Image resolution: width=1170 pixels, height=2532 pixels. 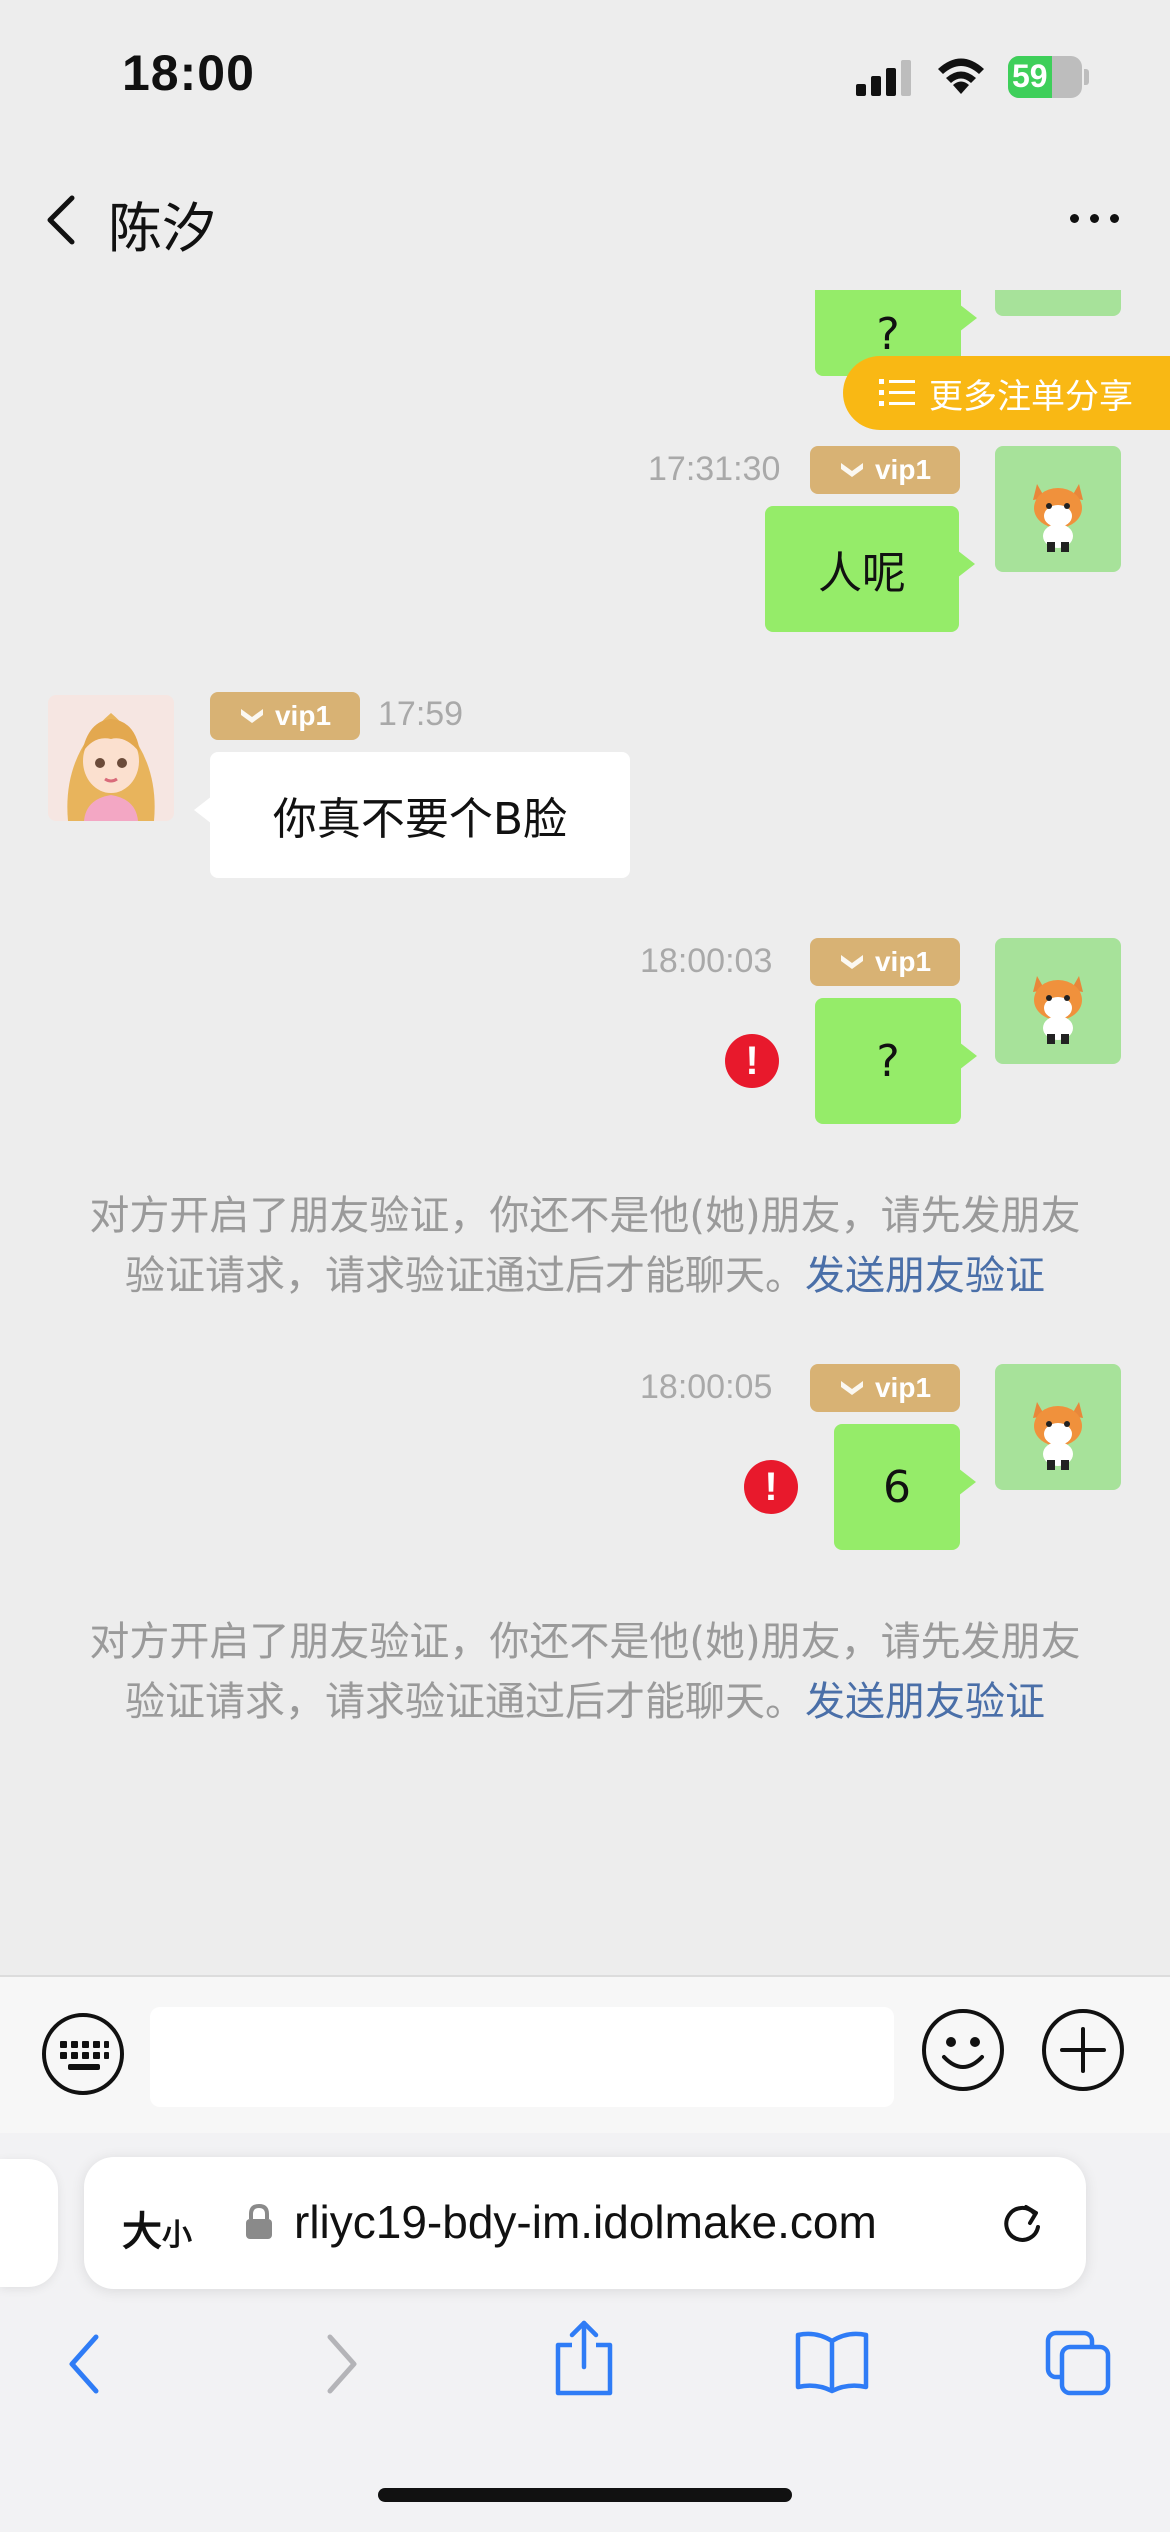 I want to click on share-more-bets-button: 更多注单分享, so click(x=1006, y=393).